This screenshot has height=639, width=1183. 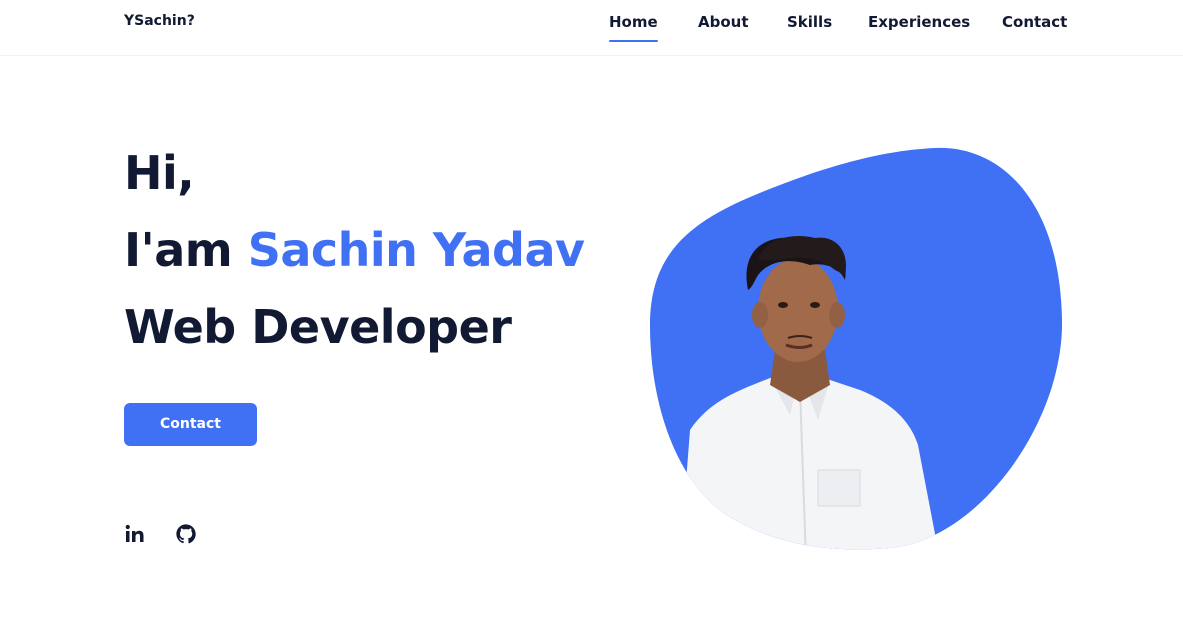 What do you see at coordinates (159, 173) in the screenshot?
I see `hero-greeting: Hi,` at bounding box center [159, 173].